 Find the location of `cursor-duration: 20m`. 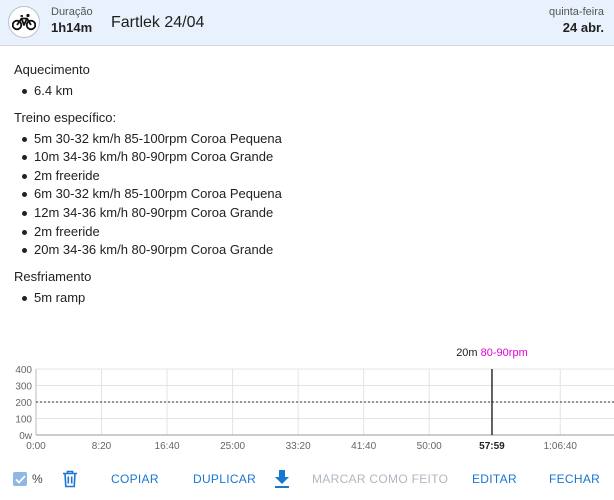

cursor-duration: 20m is located at coordinates (468, 353).